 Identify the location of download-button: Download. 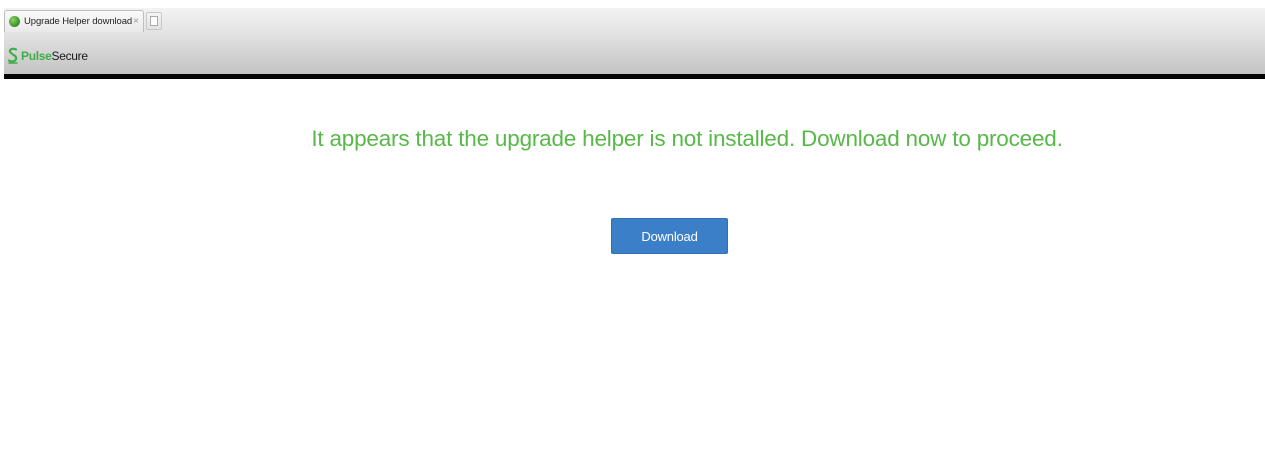
(669, 236).